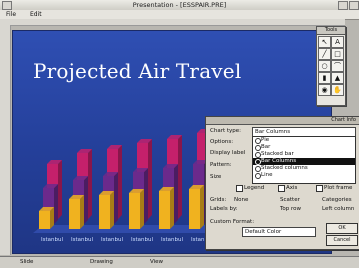 The height and width of the screenshot is (268, 359). I want to click on zoom-tool-icon: ◉, so click(324, 90).